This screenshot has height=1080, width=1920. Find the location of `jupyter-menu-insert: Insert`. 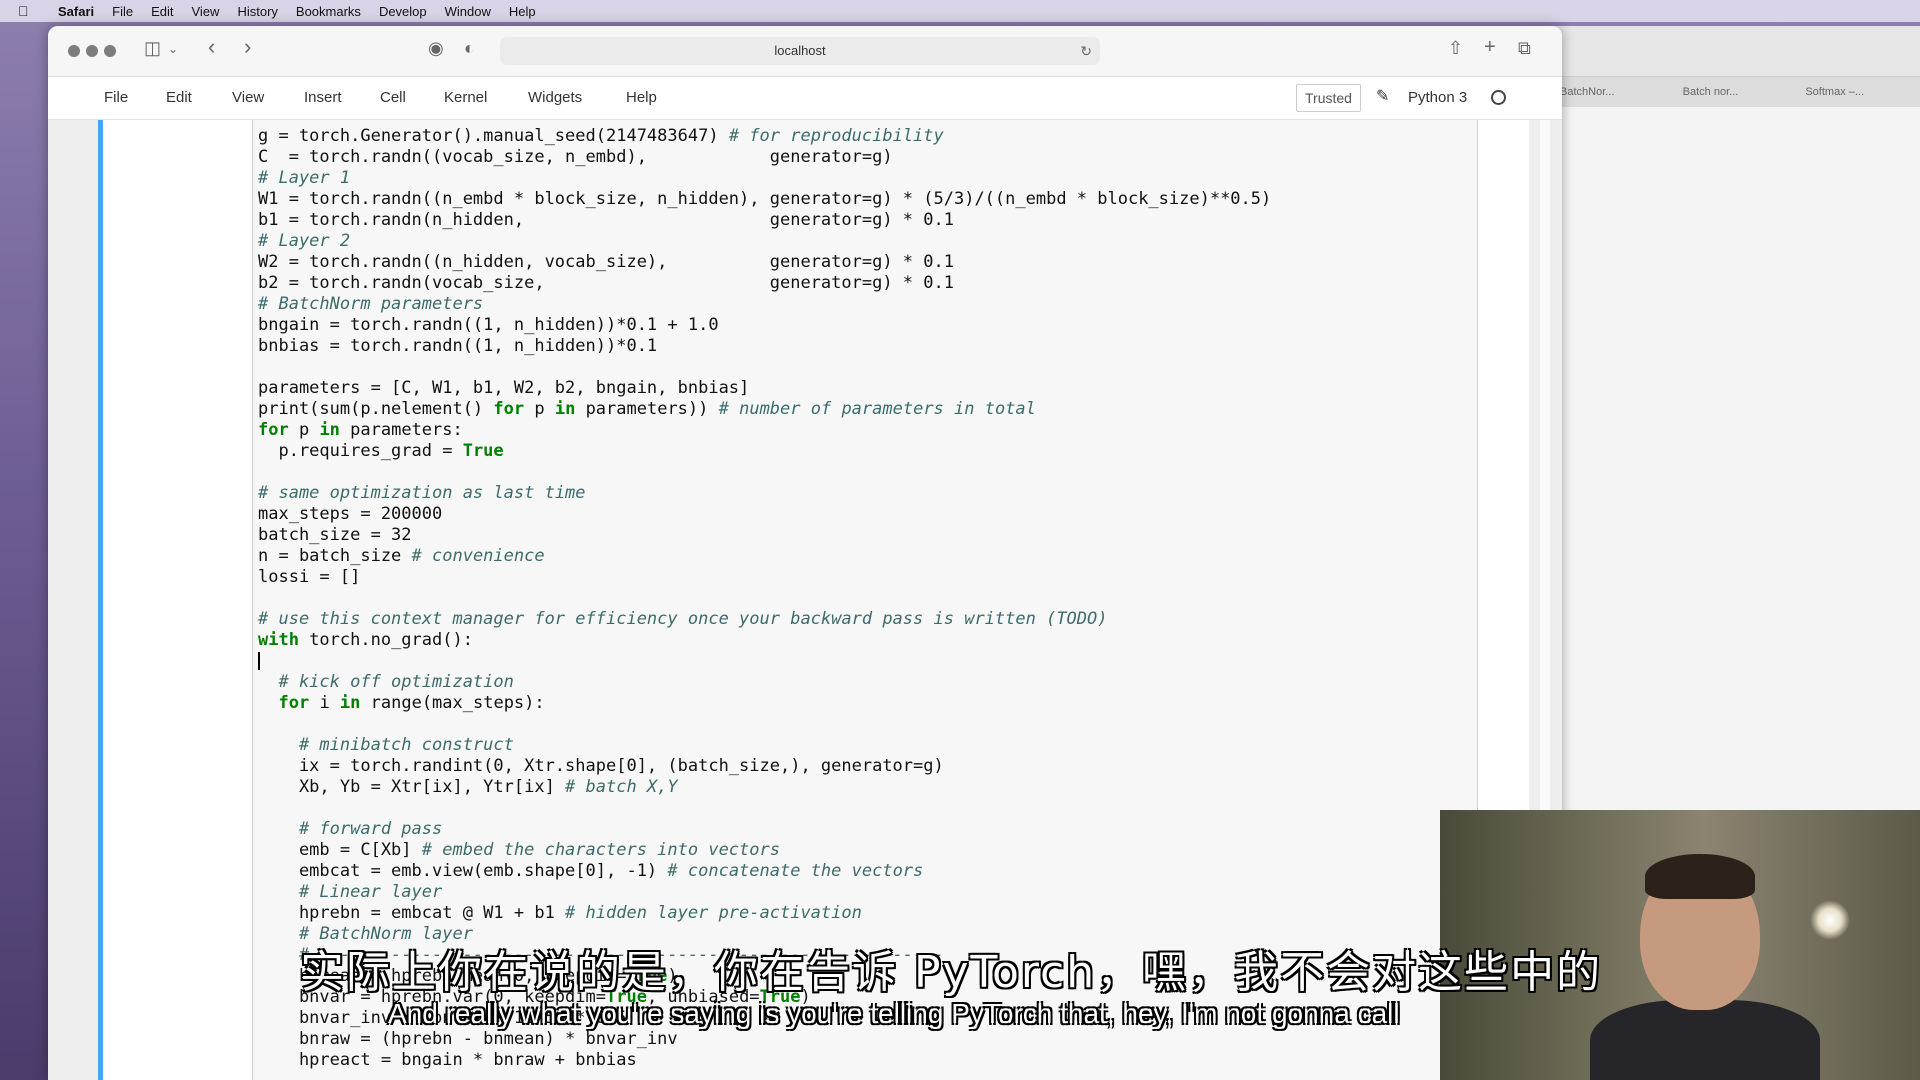

jupyter-menu-insert: Insert is located at coordinates (323, 97).